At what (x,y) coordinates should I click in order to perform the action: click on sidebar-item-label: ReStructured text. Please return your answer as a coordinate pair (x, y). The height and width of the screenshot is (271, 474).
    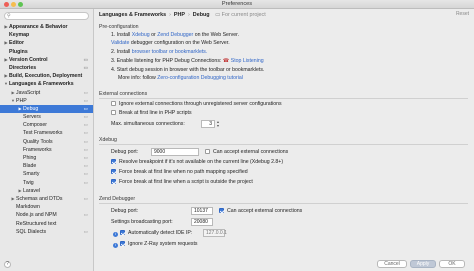
    Looking at the image, I should click on (36, 223).